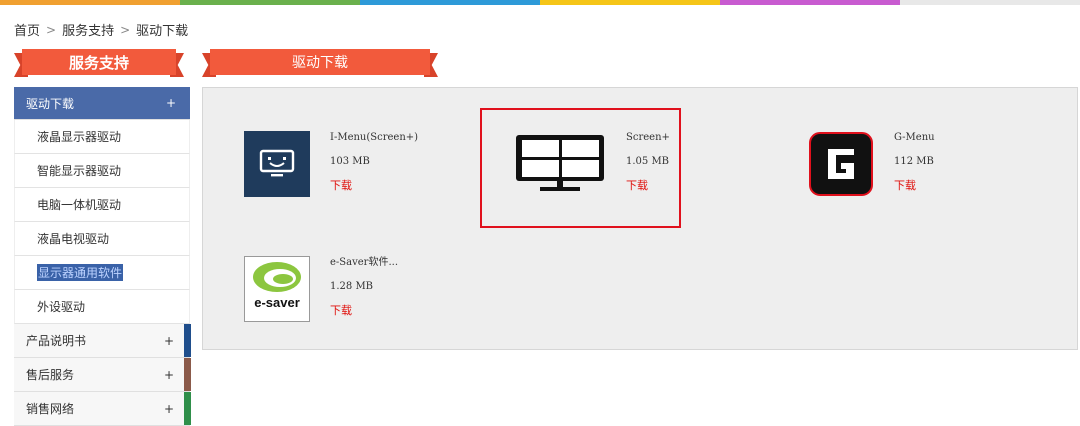  What do you see at coordinates (277, 289) in the screenshot?
I see `e-saver-logo-icon: e-saver` at bounding box center [277, 289].